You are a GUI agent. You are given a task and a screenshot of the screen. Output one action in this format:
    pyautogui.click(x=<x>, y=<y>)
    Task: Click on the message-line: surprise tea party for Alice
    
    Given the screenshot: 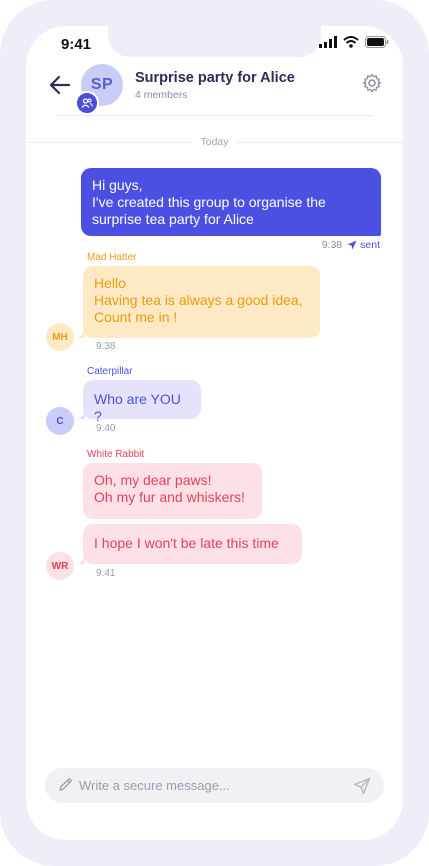 What is the action you would take?
    pyautogui.click(x=173, y=219)
    